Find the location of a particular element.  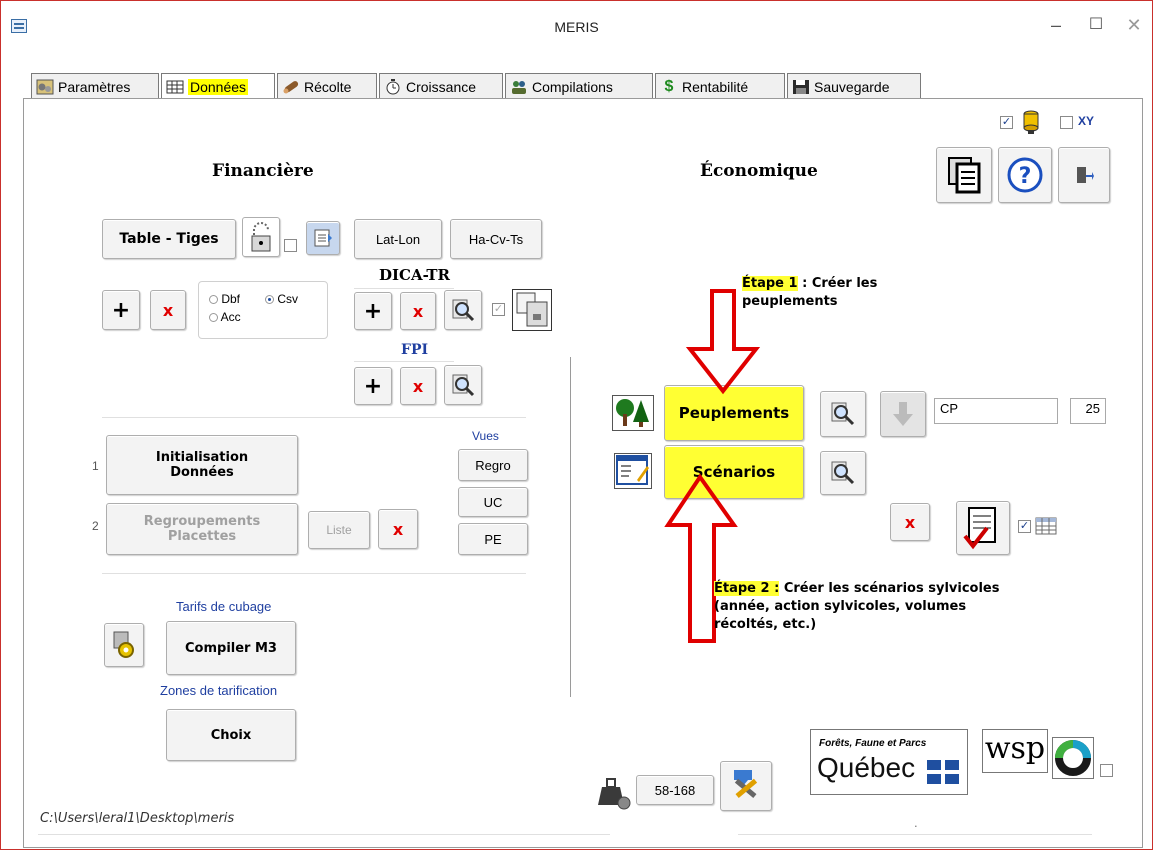

copy-report-button is located at coordinates (964, 175).